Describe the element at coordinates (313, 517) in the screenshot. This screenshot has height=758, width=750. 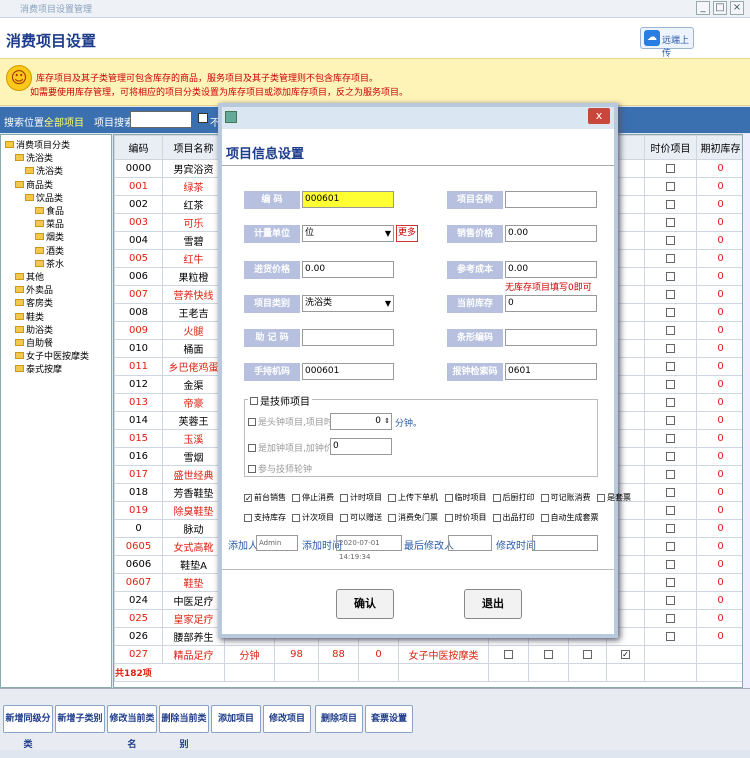
I see `option-checkbox: 计次项目` at that location.